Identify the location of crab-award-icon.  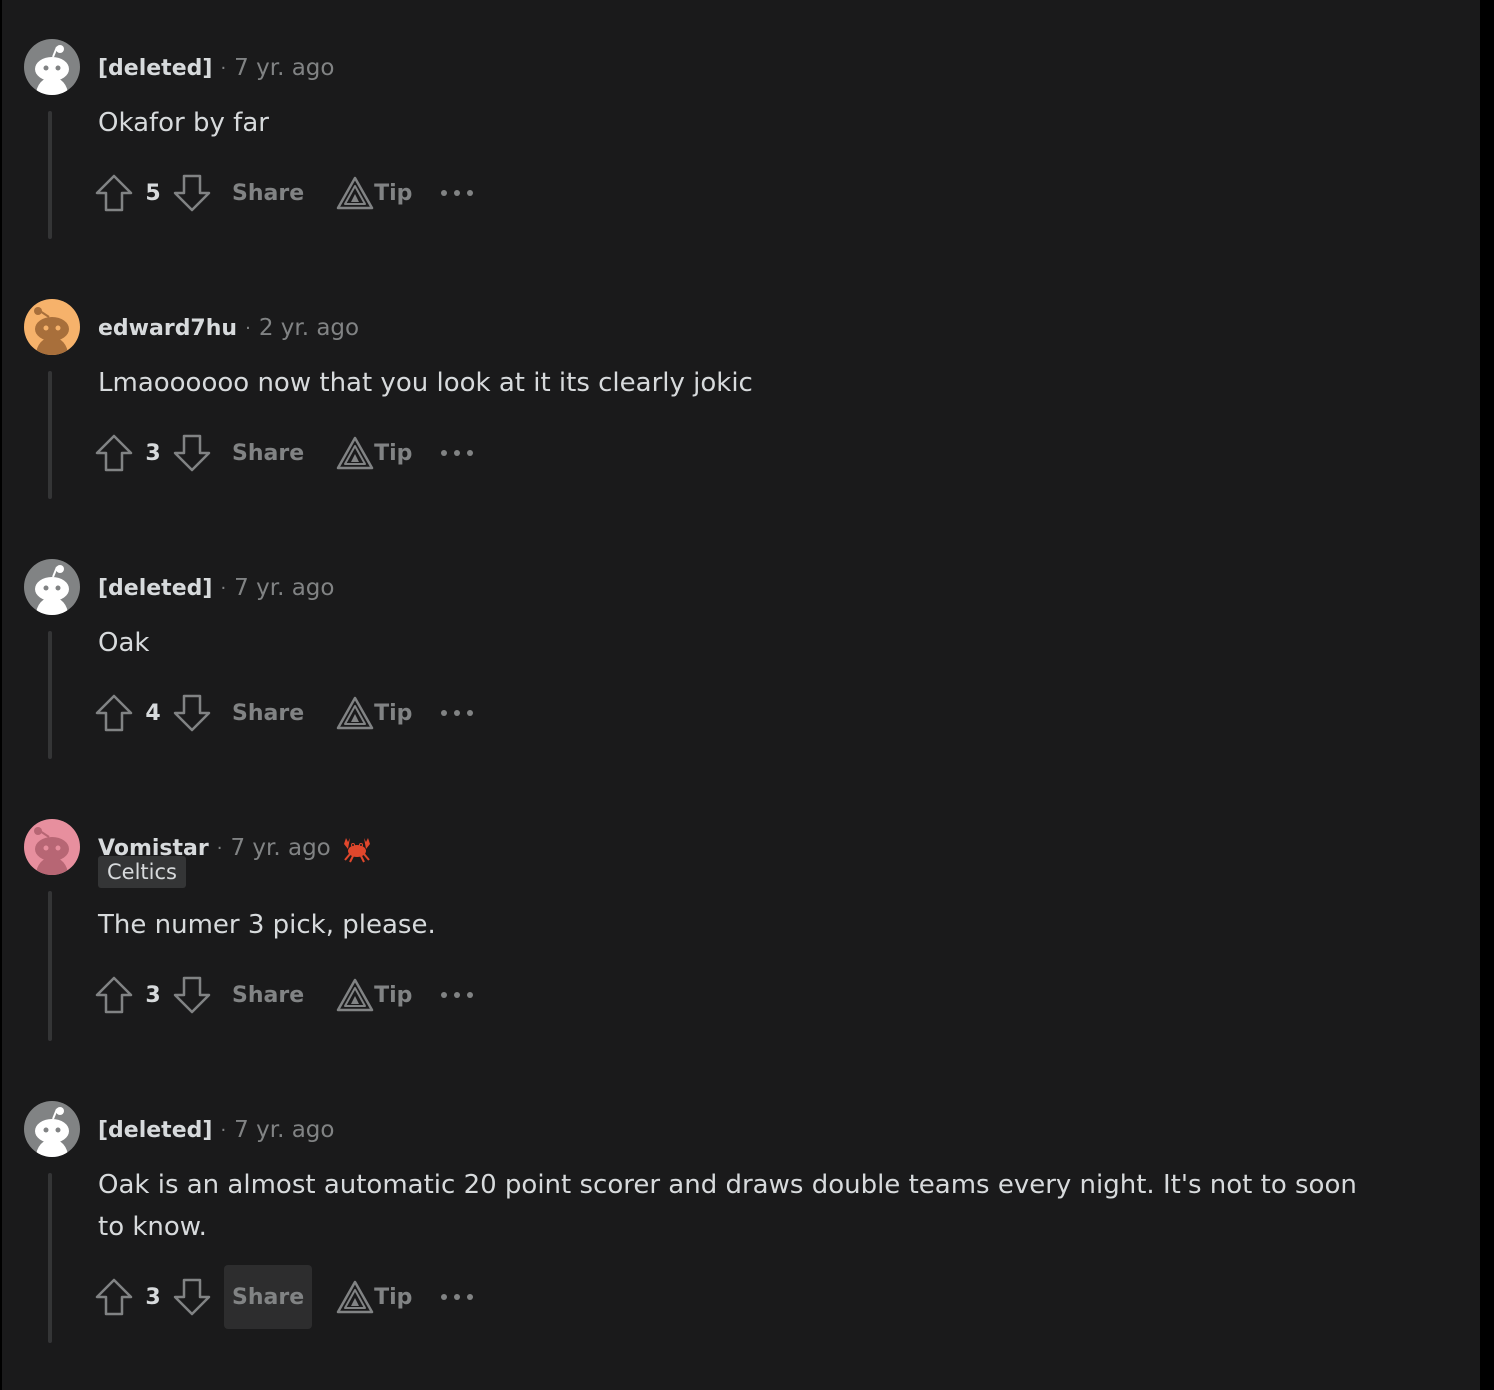
(357, 848).